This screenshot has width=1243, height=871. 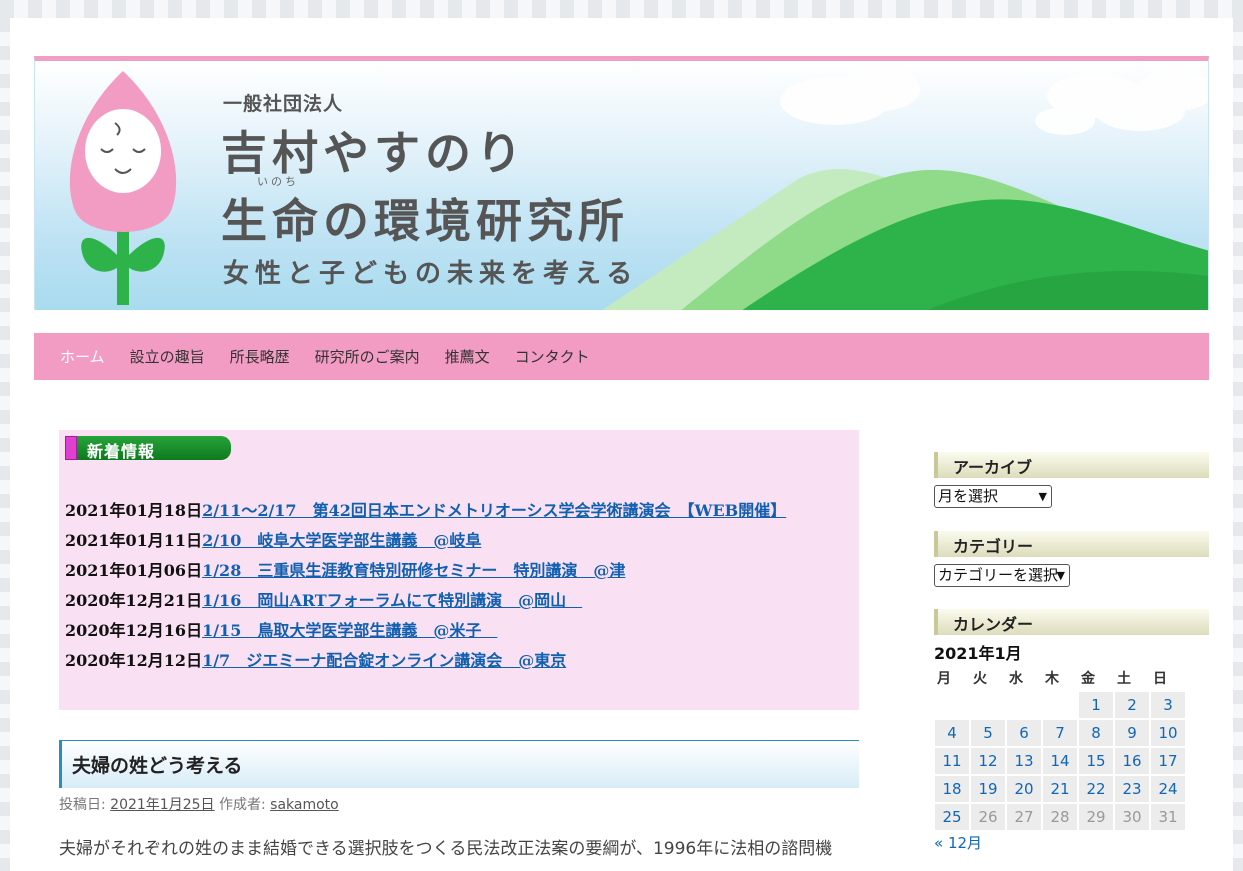 I want to click on cloud-icon, so click(x=994, y=101).